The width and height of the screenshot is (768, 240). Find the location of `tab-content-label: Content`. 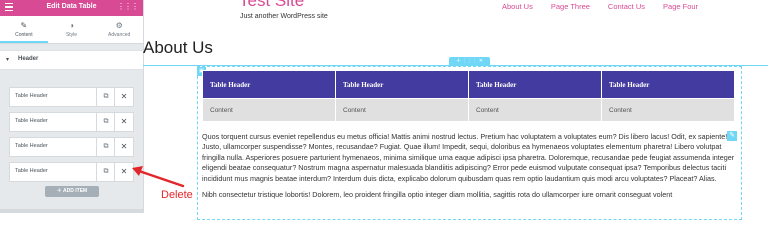

tab-content-label: Content is located at coordinates (24, 35).